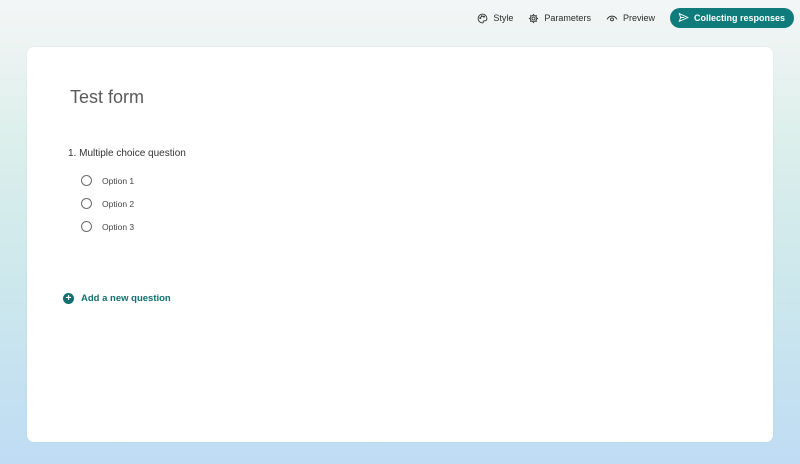 The height and width of the screenshot is (464, 800). I want to click on option-3: Option 3, so click(374, 226).